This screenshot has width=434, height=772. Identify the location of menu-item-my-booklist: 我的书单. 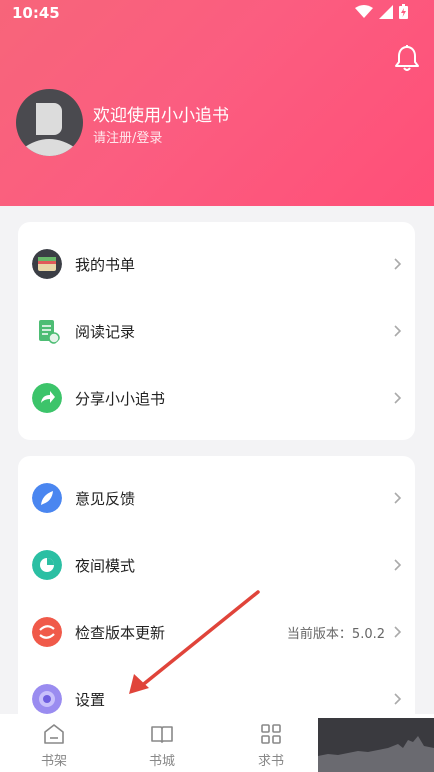
(216, 264).